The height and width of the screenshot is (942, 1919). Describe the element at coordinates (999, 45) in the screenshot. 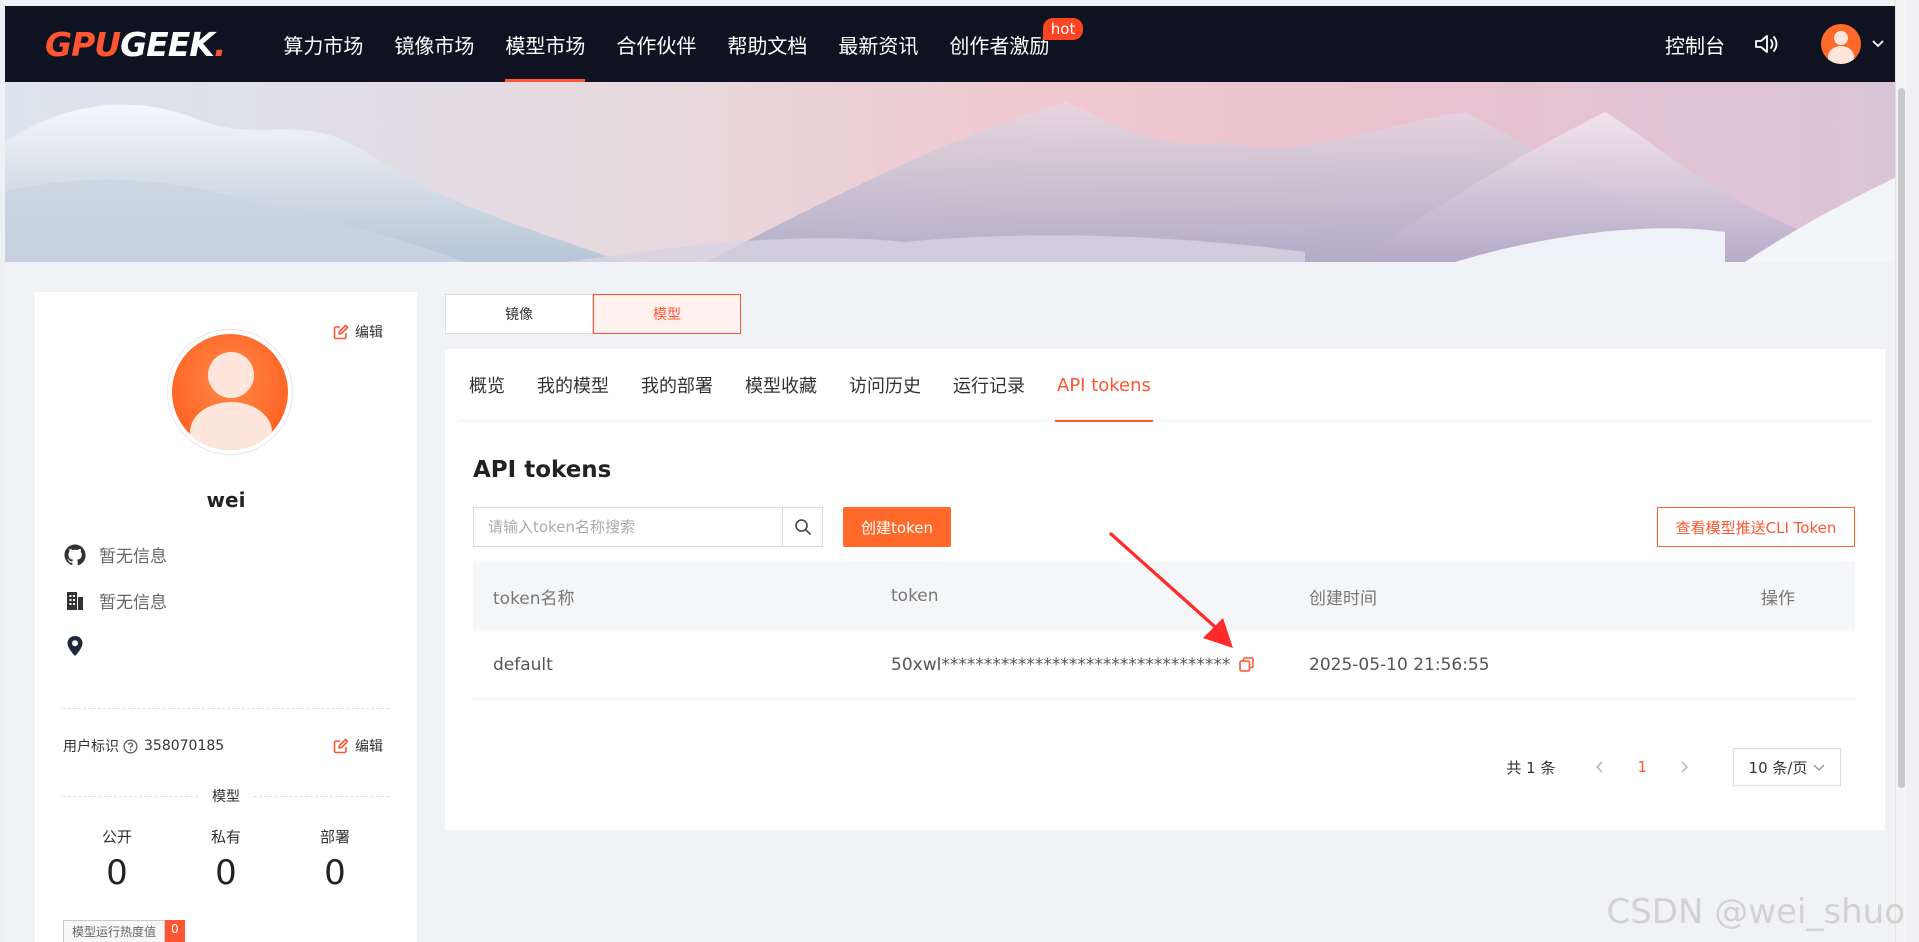

I see `nav-item-label: 创作者激励` at that location.